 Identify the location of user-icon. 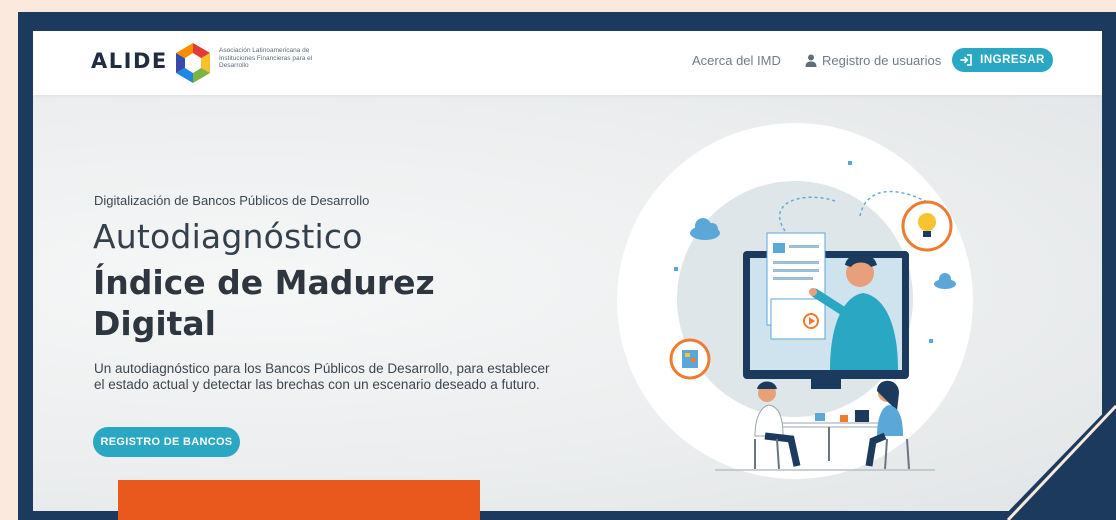
(811, 60).